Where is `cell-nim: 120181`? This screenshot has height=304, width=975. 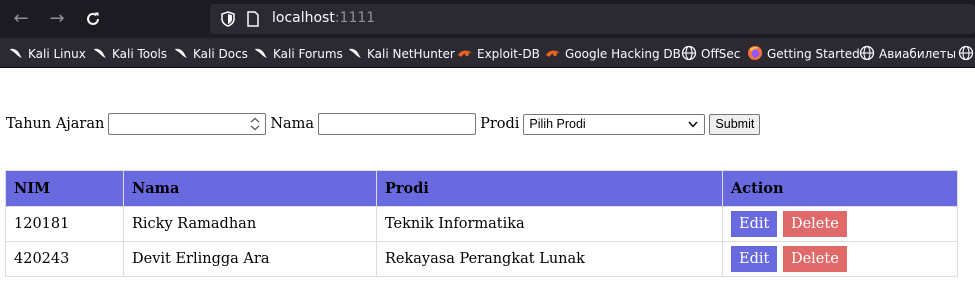 cell-nim: 120181 is located at coordinates (64, 224).